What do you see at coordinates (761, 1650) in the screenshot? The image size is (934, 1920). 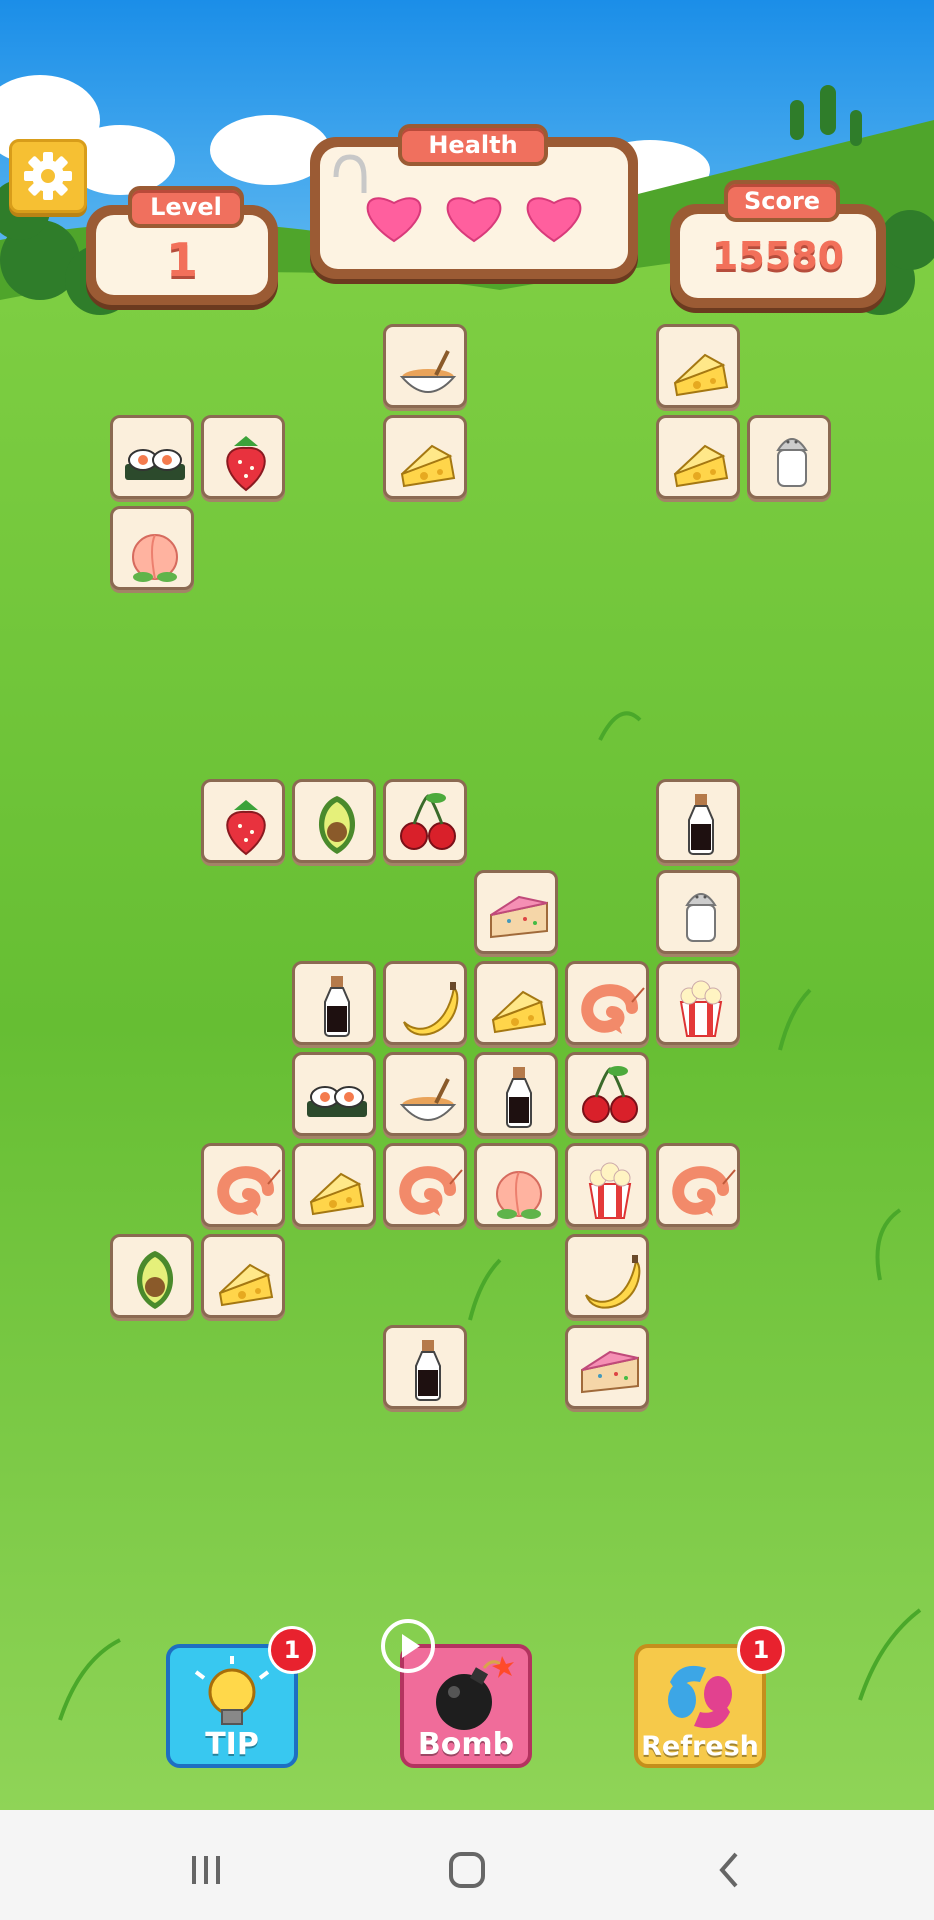 I see `refresh-count-badge: 1` at bounding box center [761, 1650].